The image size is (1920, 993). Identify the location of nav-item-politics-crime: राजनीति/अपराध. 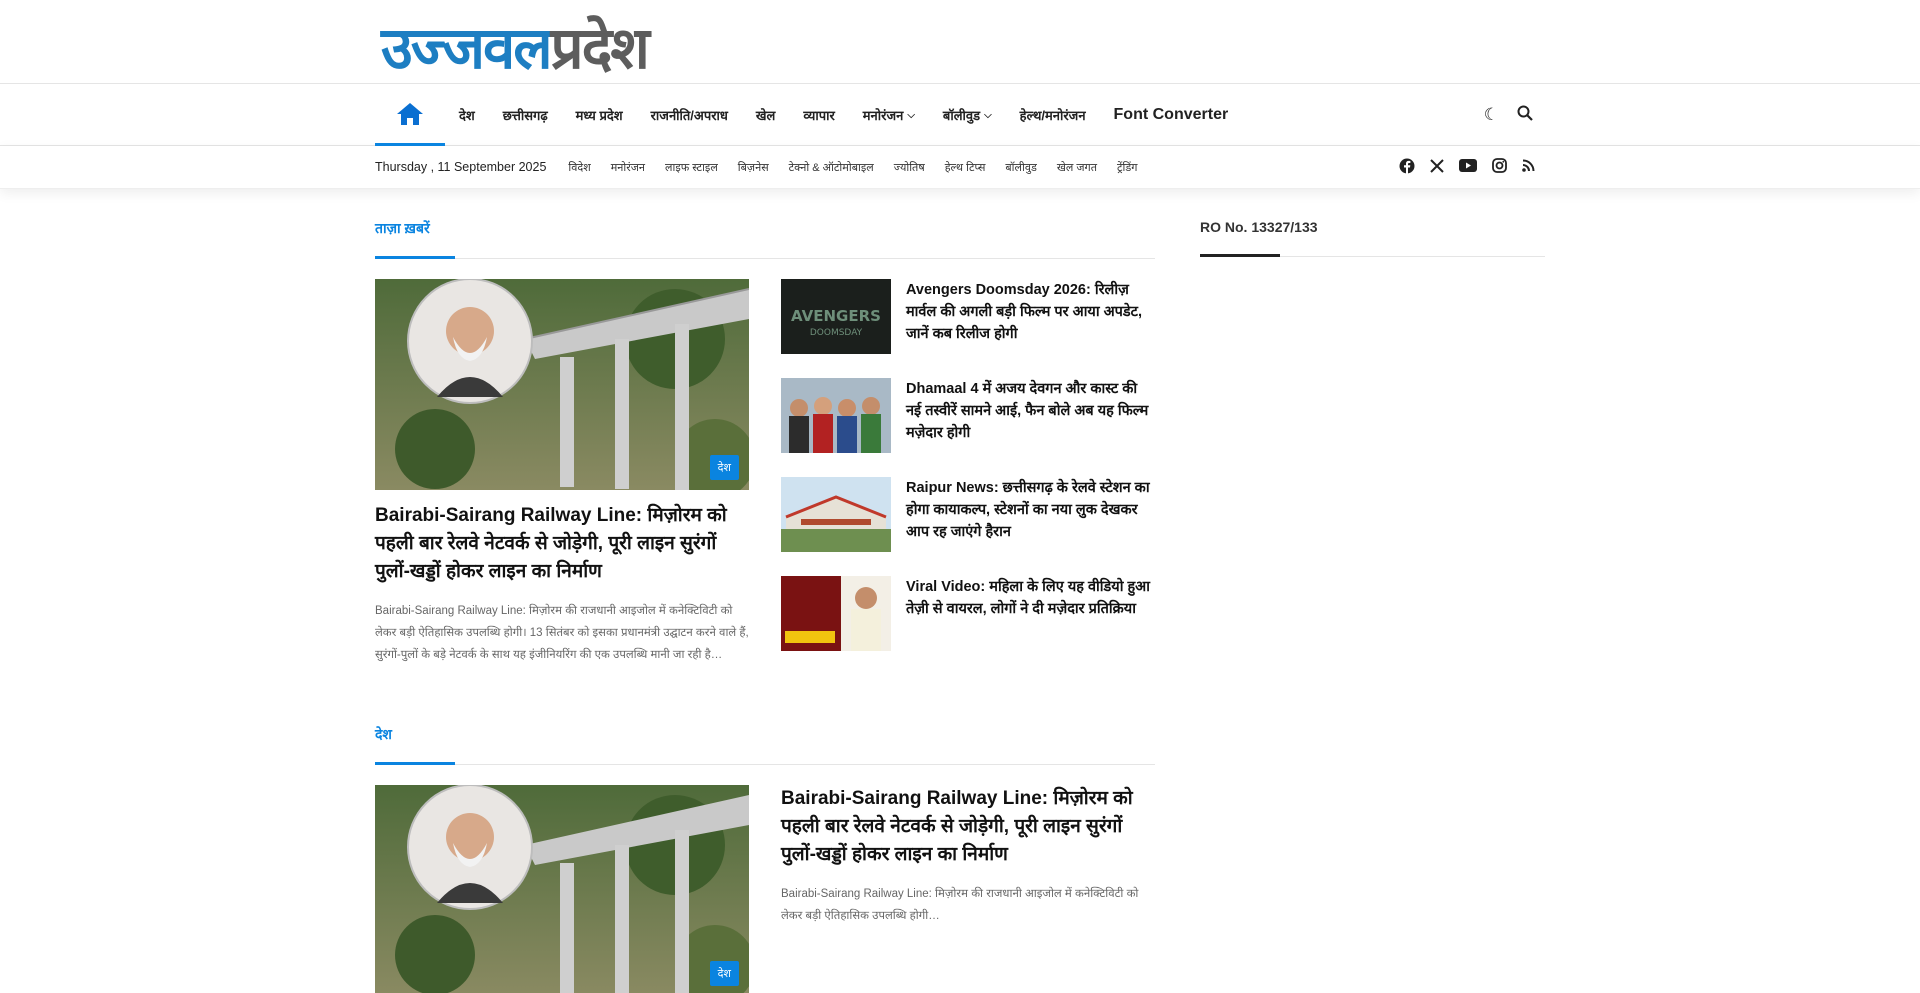
(689, 115).